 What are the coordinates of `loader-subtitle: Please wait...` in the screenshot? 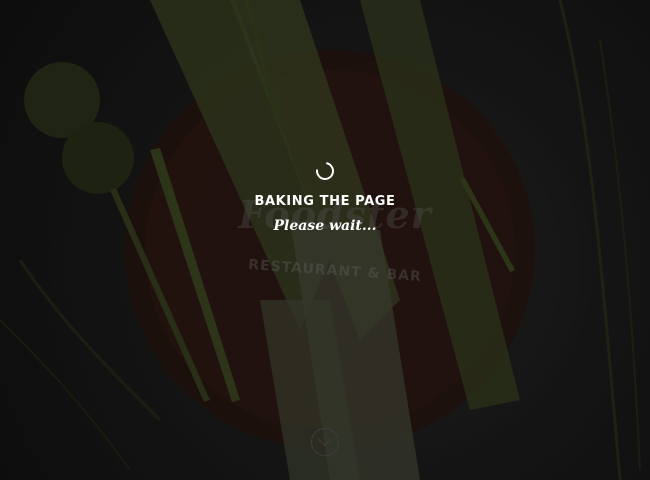 It's located at (325, 226).